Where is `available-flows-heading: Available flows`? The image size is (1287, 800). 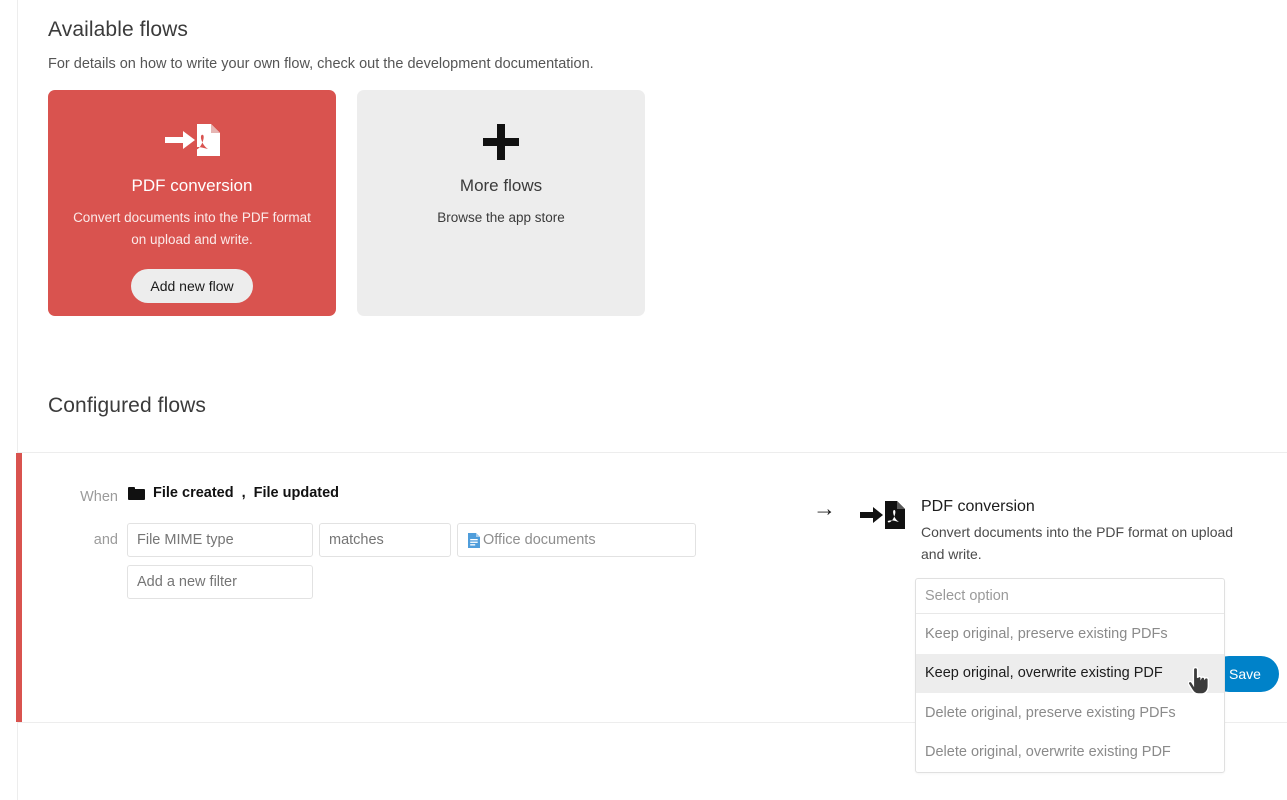
available-flows-heading: Available flows is located at coordinates (118, 29).